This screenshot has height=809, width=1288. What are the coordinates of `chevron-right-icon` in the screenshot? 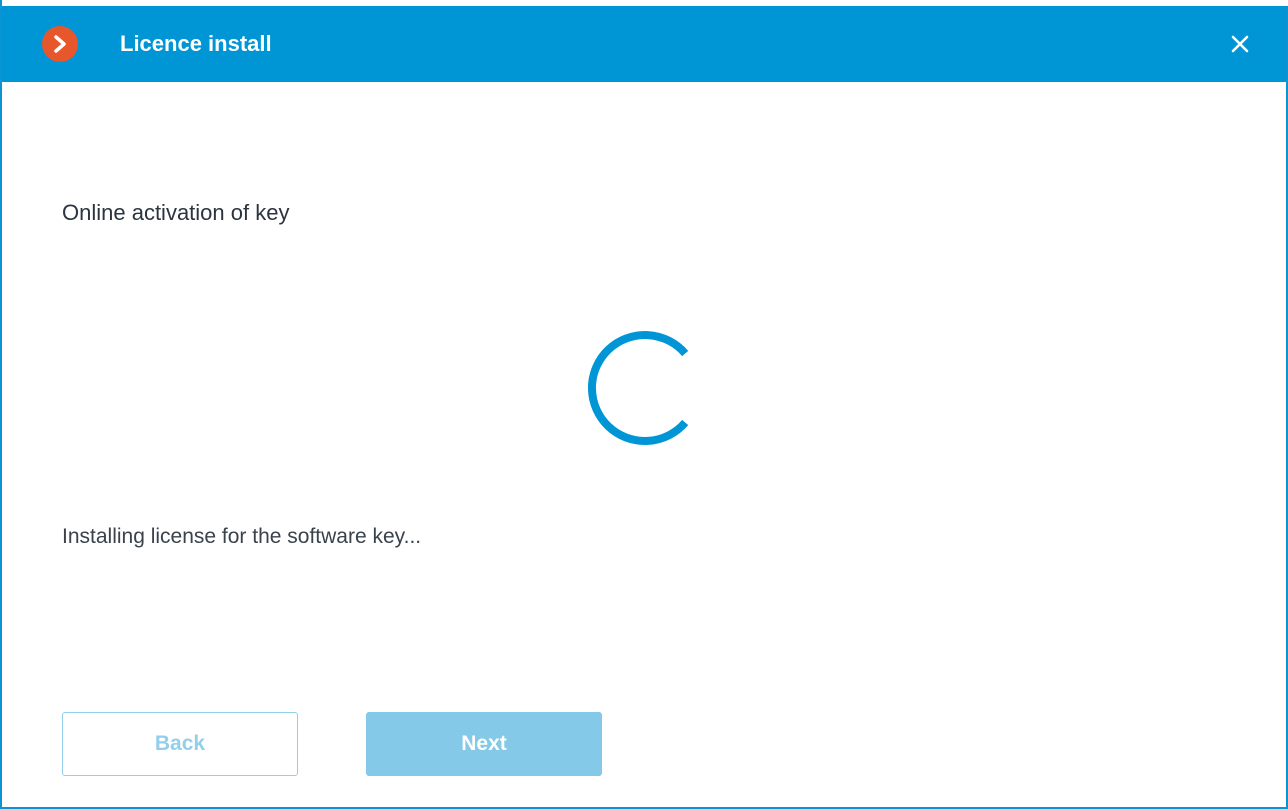 It's located at (60, 44).